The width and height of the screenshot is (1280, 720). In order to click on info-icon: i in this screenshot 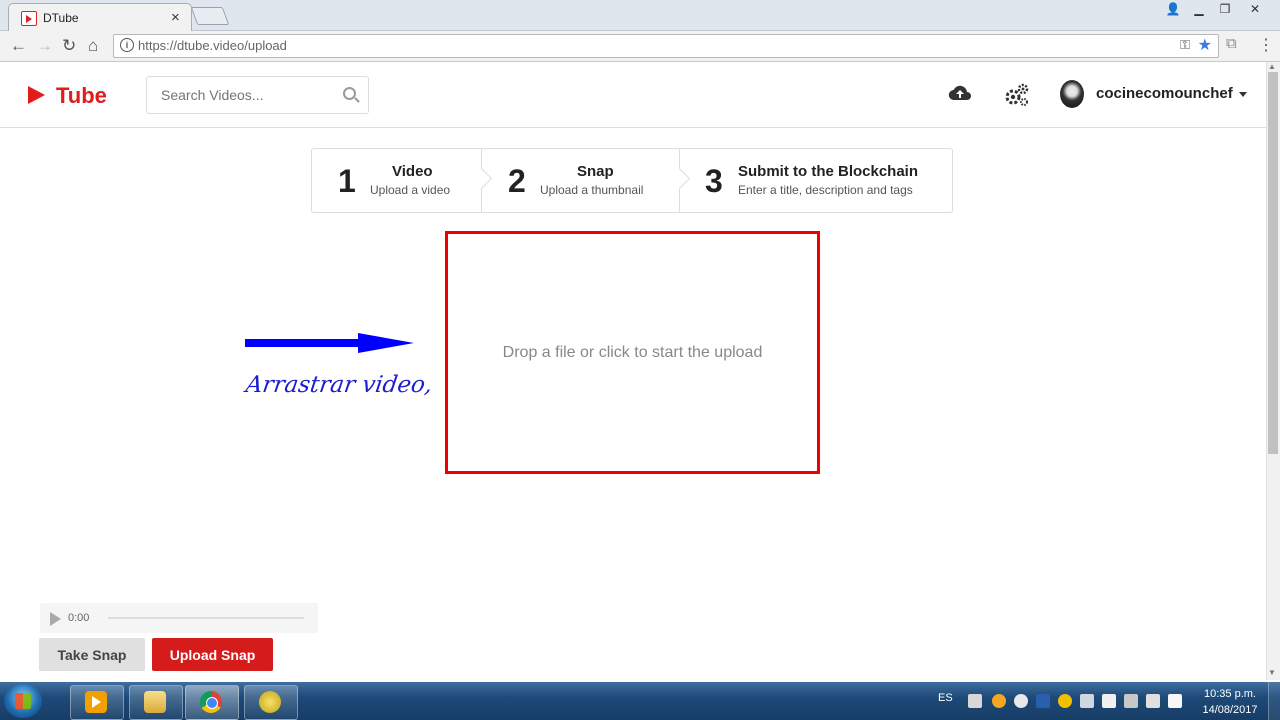, I will do `click(127, 45)`.